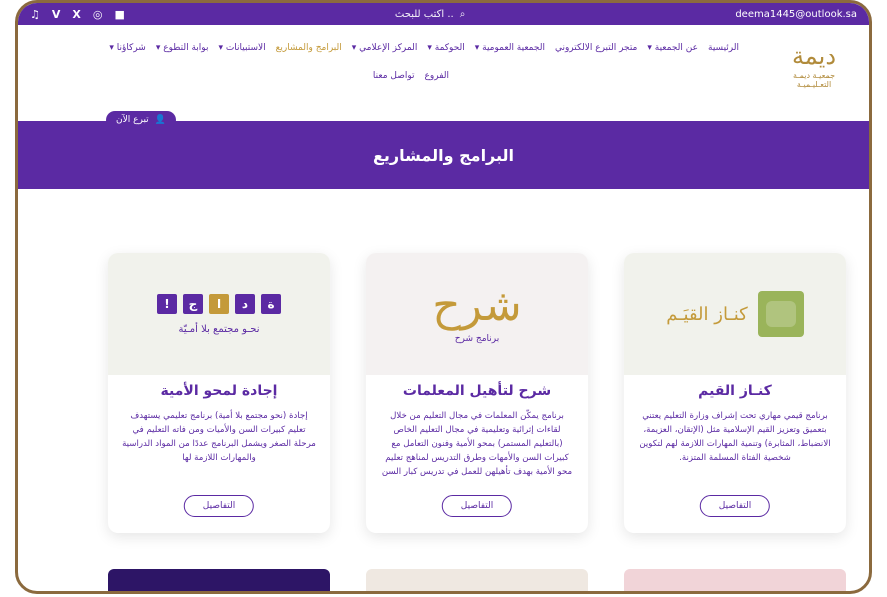 Image resolution: width=887 pixels, height=597 pixels. What do you see at coordinates (56, 14) in the screenshot?
I see `vimeo-icon: Ⅴ` at bounding box center [56, 14].